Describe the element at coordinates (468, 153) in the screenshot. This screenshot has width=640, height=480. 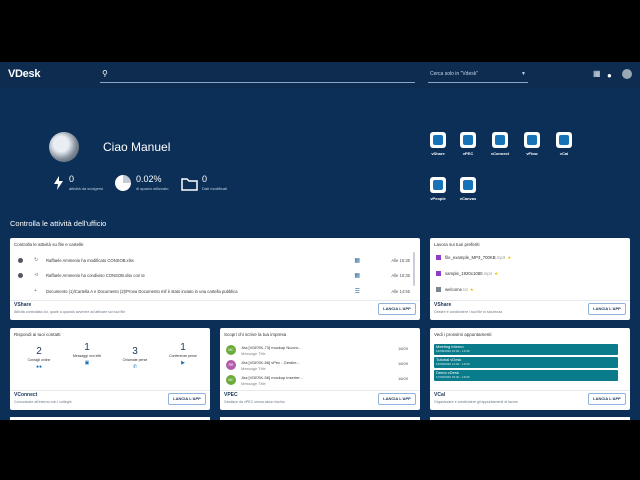
I see `app-label: vPEC` at that location.